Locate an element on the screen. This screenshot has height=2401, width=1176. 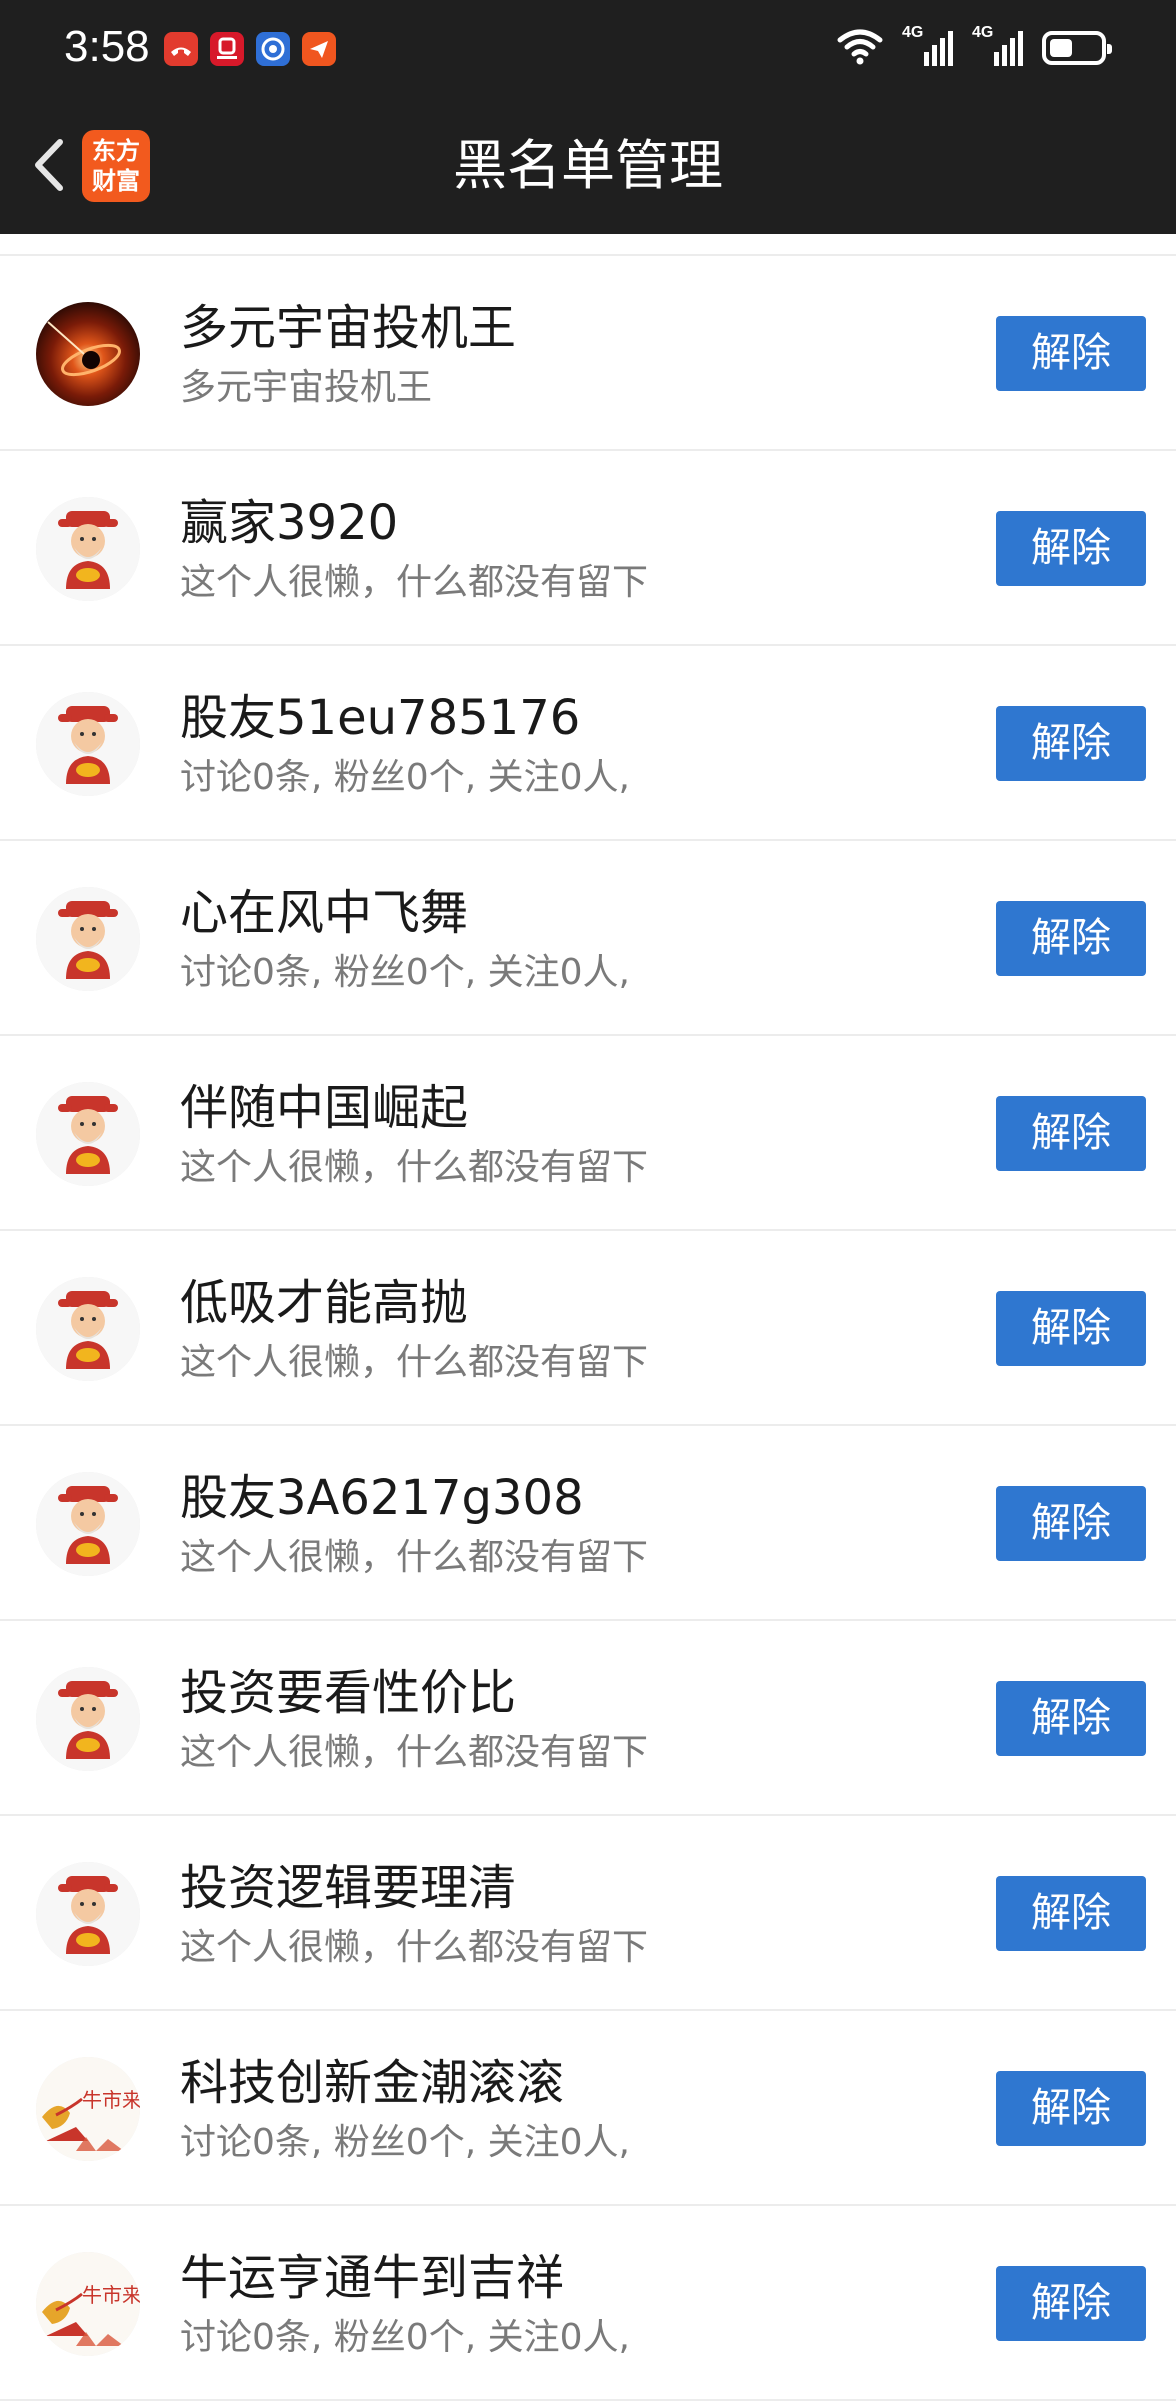
blacklist-row: 牛市来 科技创新金潮滚滚 讨论0条, 粉丝0个, 关注0人, 解除 is located at coordinates (588, 2108).